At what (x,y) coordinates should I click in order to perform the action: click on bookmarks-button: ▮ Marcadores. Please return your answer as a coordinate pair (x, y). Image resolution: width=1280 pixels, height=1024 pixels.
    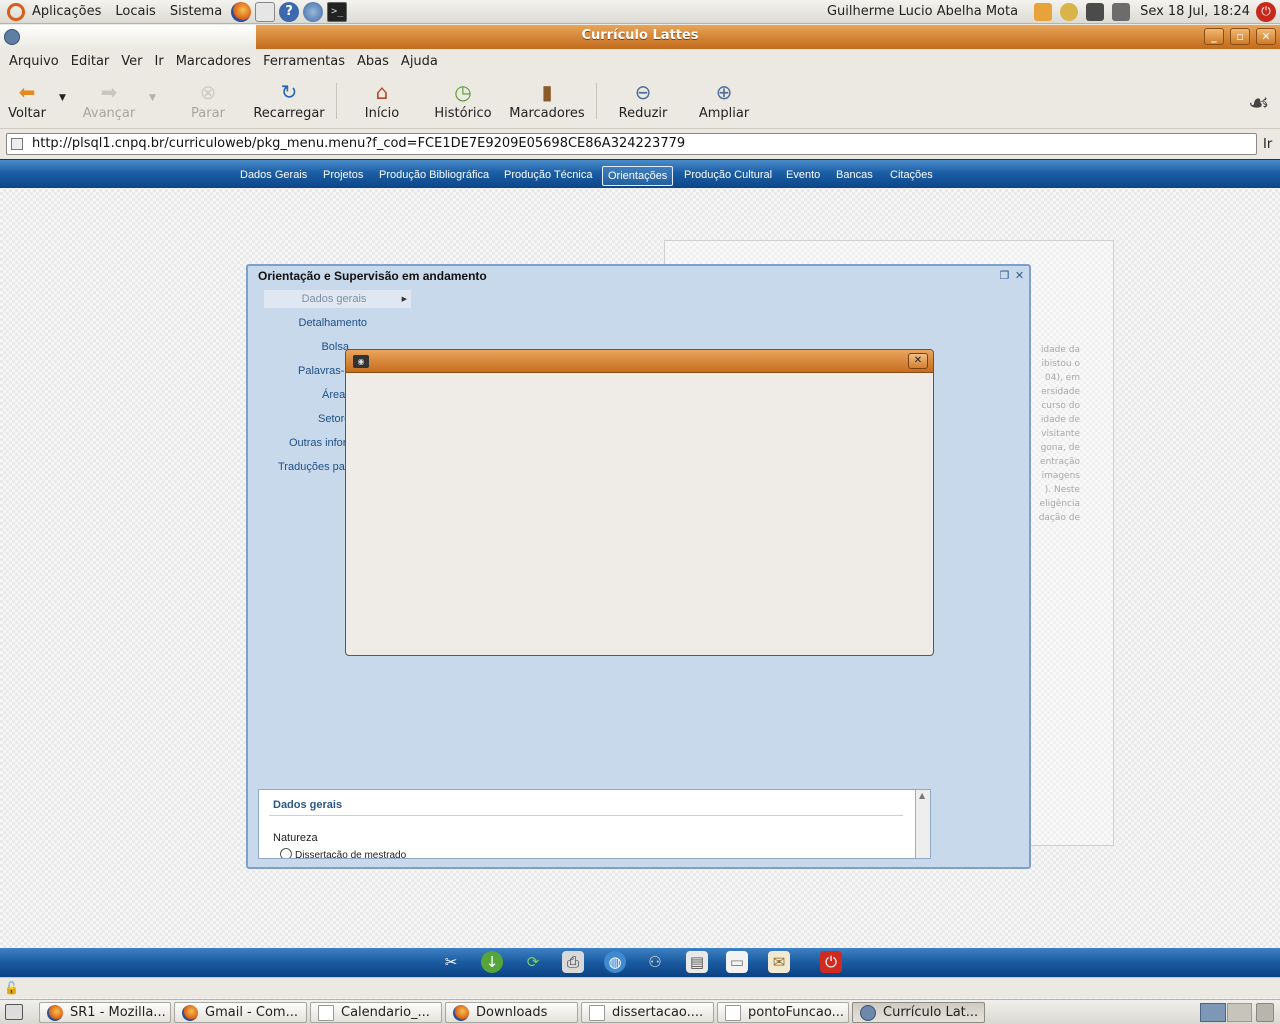
    Looking at the image, I should click on (547, 102).